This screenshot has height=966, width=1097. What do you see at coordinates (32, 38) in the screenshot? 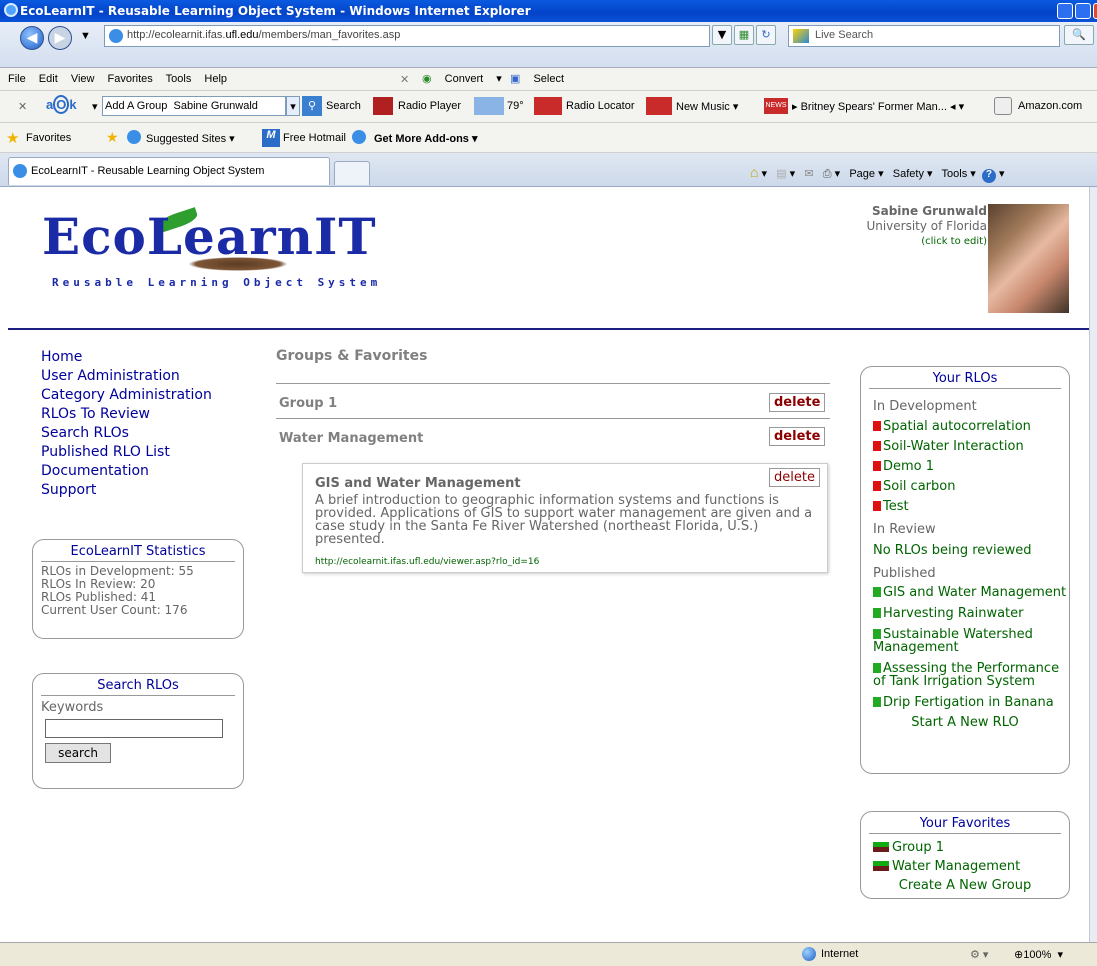
I see `back-button: ◀` at bounding box center [32, 38].